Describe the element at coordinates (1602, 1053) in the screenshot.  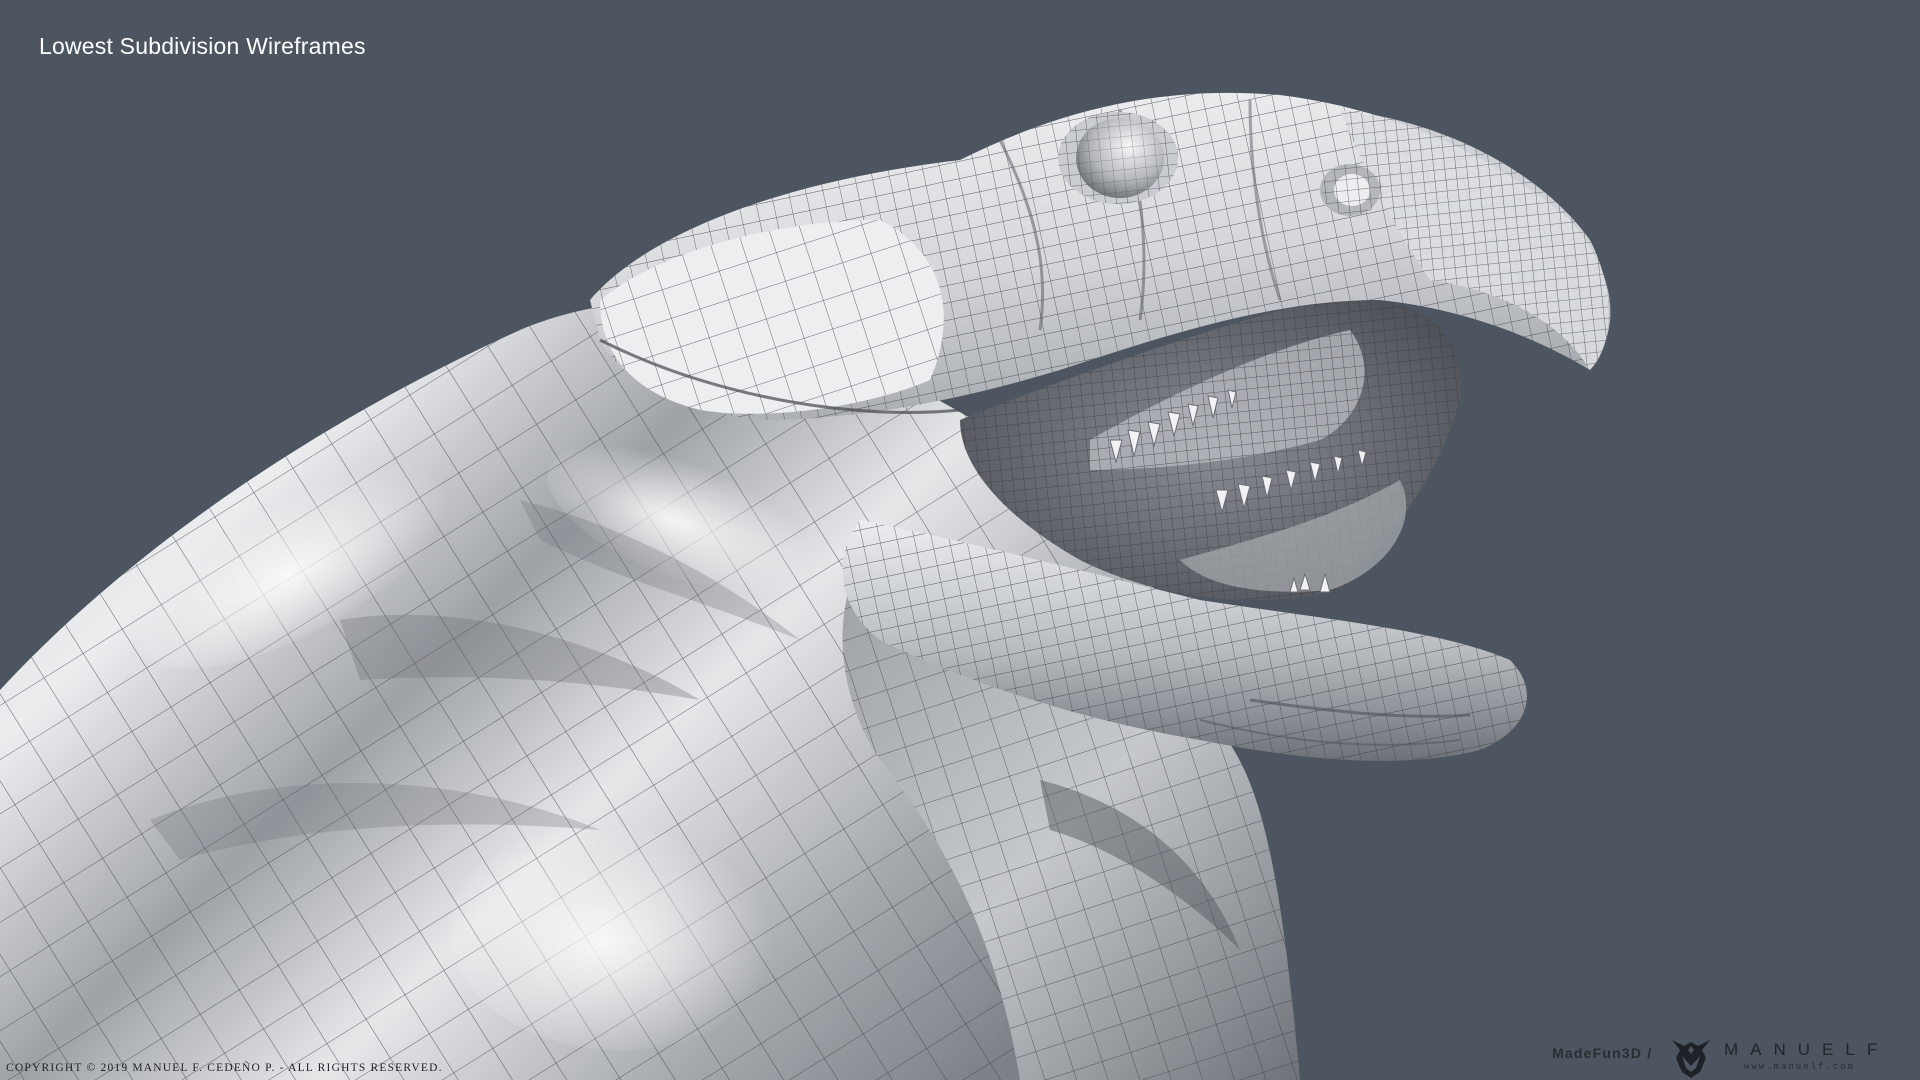
I see `brand-handle: MadeFun3D /` at that location.